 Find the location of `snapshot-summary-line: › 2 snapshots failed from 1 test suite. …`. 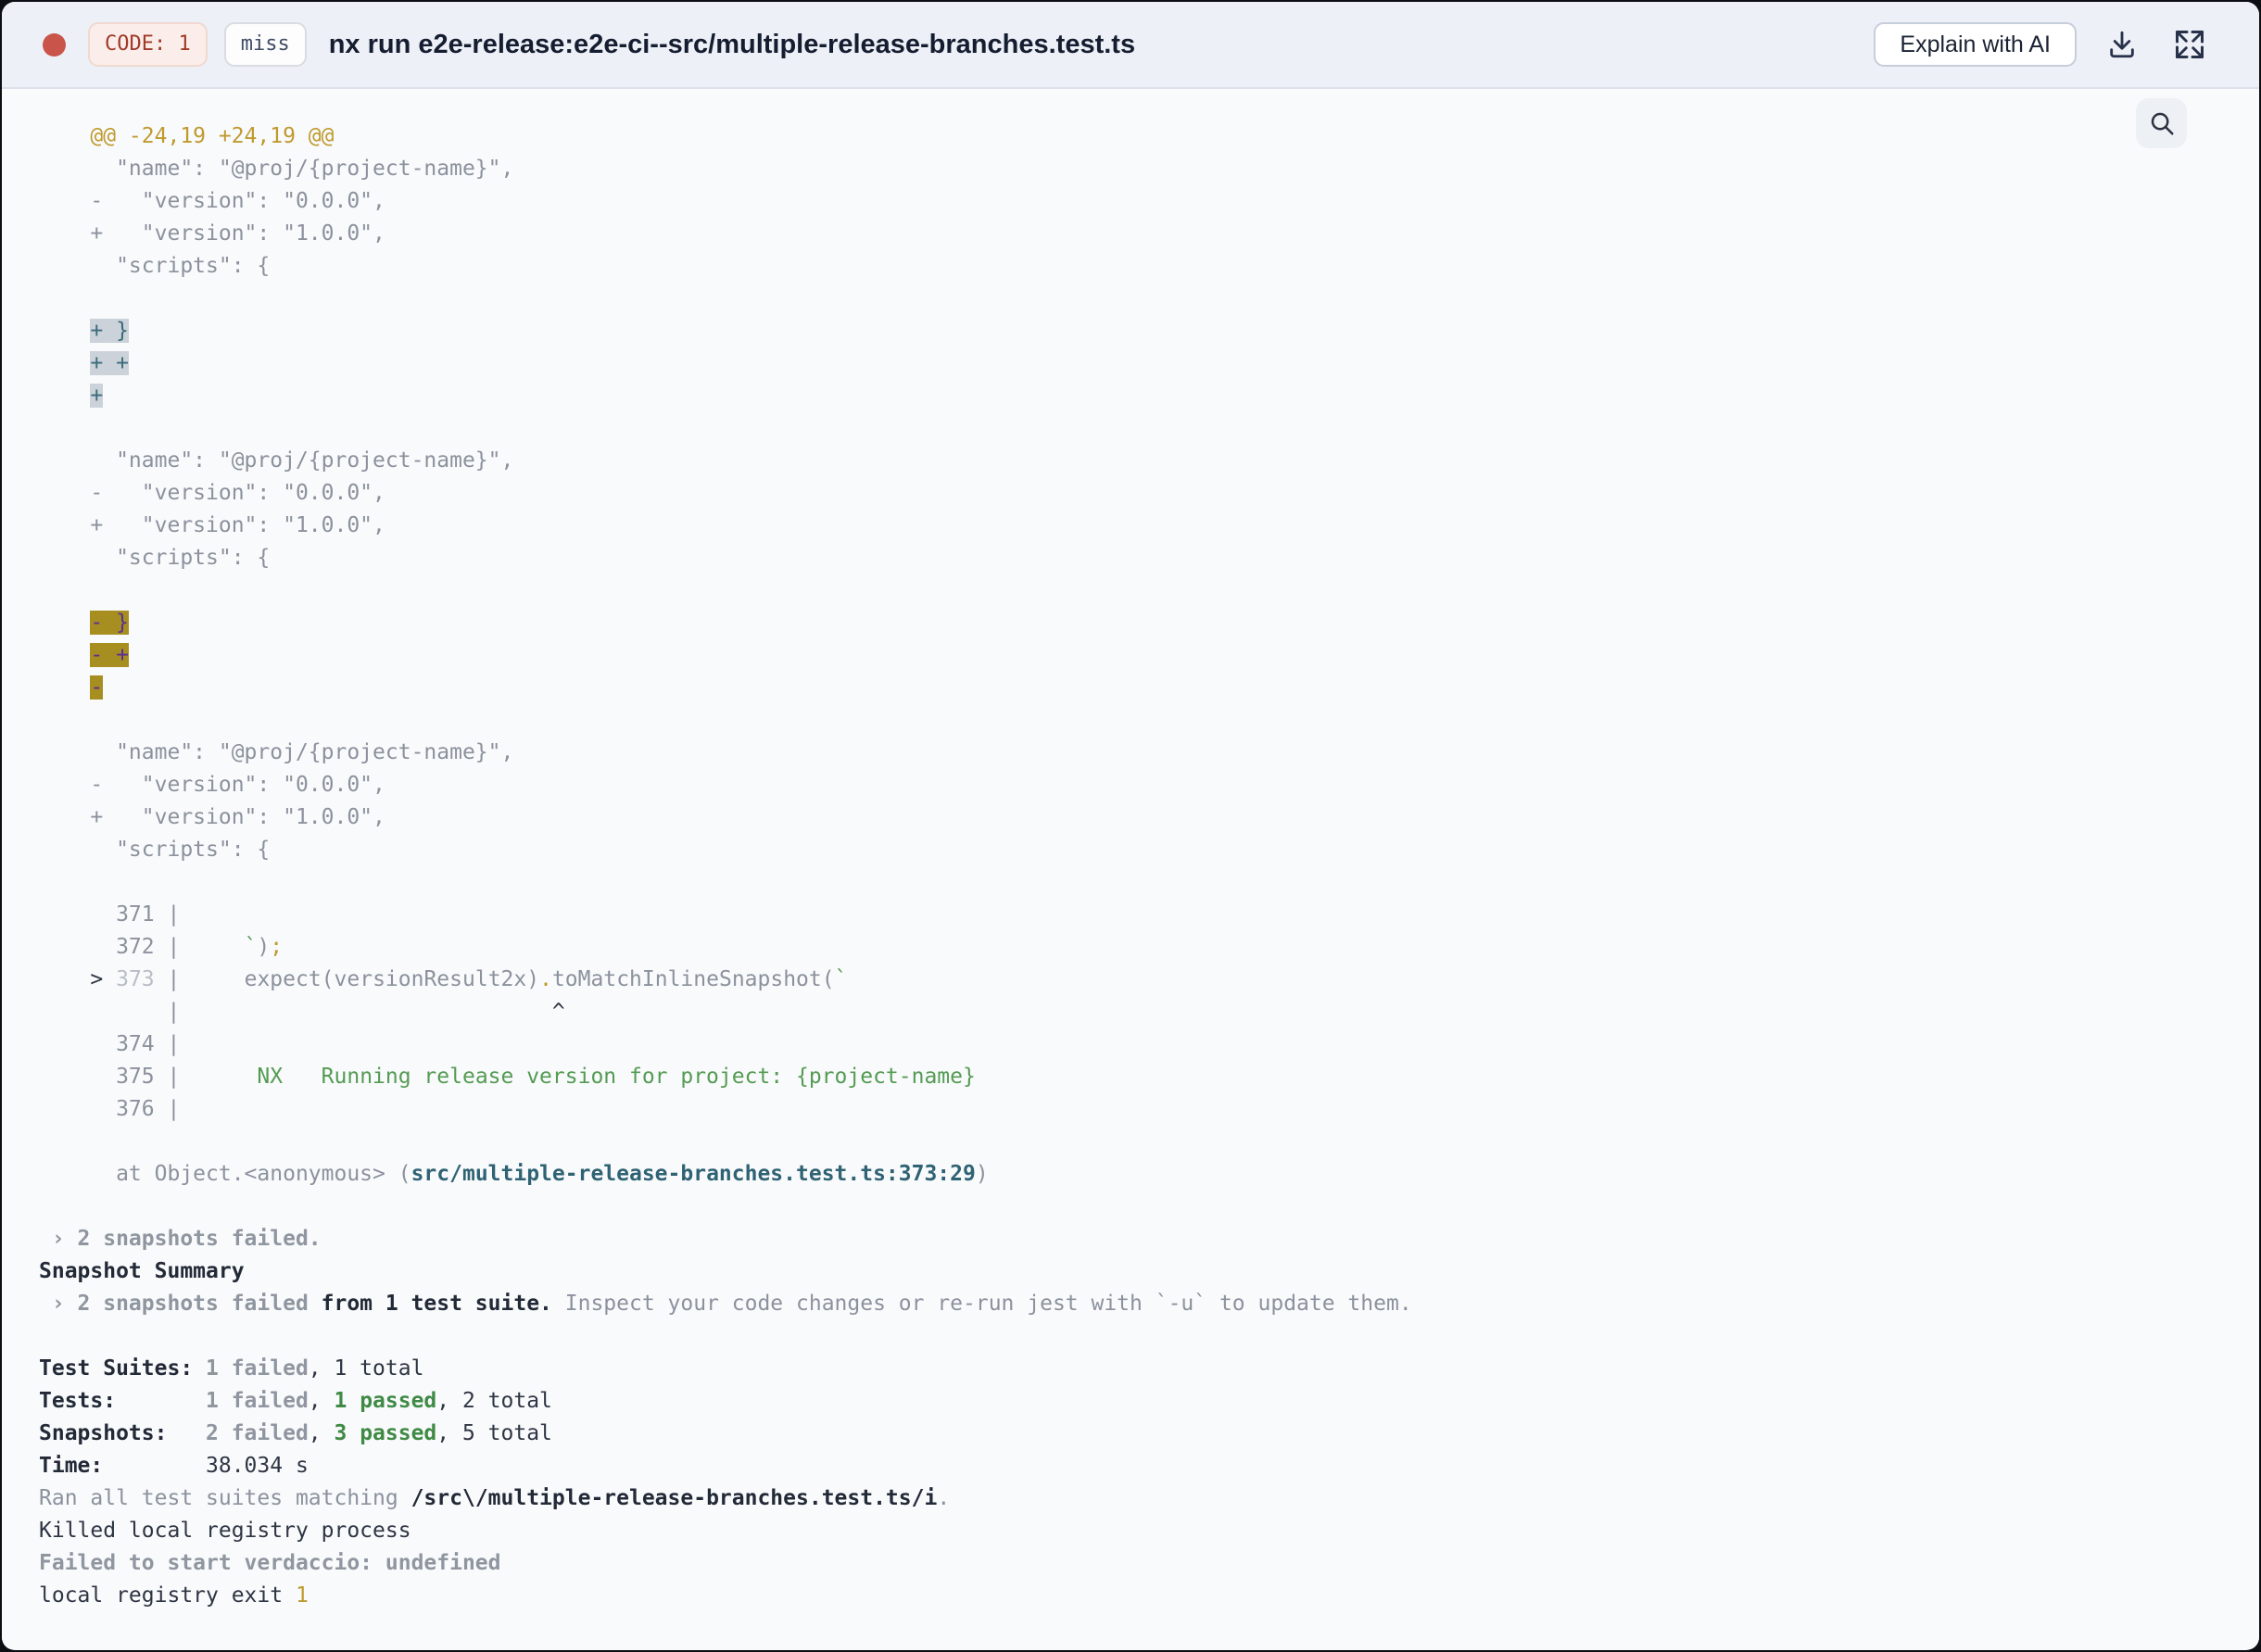

snapshot-summary-line: › 2 snapshots failed from 1 test suite. … is located at coordinates (726, 1304).